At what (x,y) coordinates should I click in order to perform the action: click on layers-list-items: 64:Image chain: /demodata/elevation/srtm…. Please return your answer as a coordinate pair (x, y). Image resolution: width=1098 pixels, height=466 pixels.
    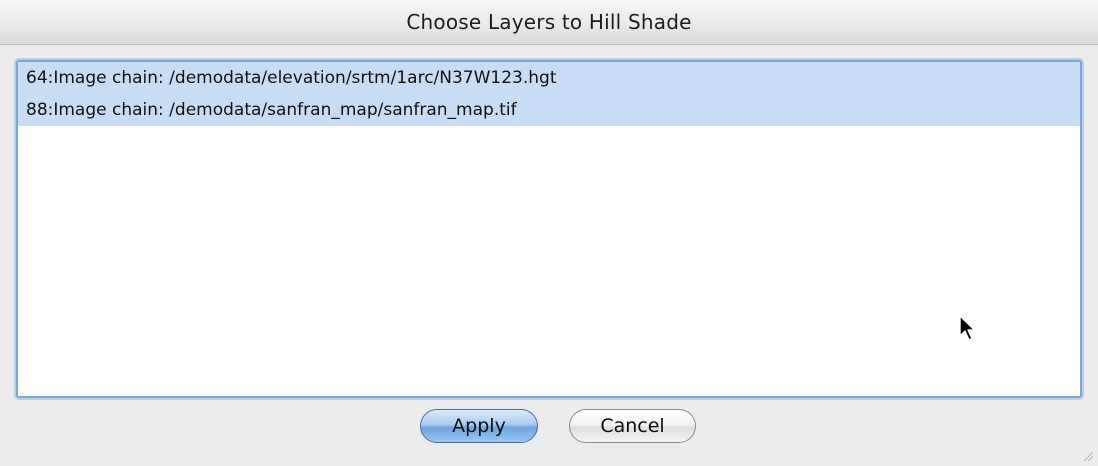
    Looking at the image, I should click on (549, 94).